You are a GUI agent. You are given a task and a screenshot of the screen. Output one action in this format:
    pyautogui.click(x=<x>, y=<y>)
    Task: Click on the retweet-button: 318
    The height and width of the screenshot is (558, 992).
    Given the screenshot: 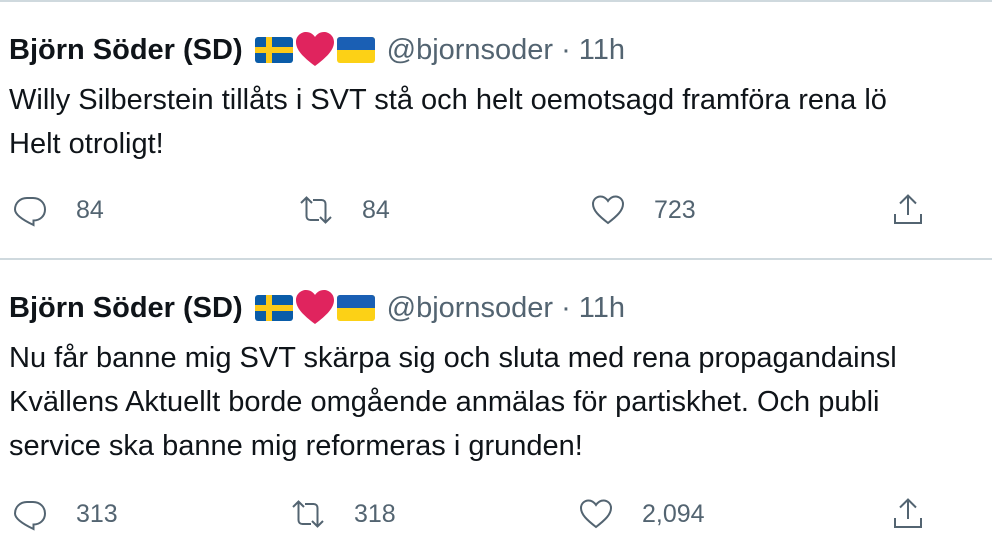 What is the action you would take?
    pyautogui.click(x=343, y=514)
    